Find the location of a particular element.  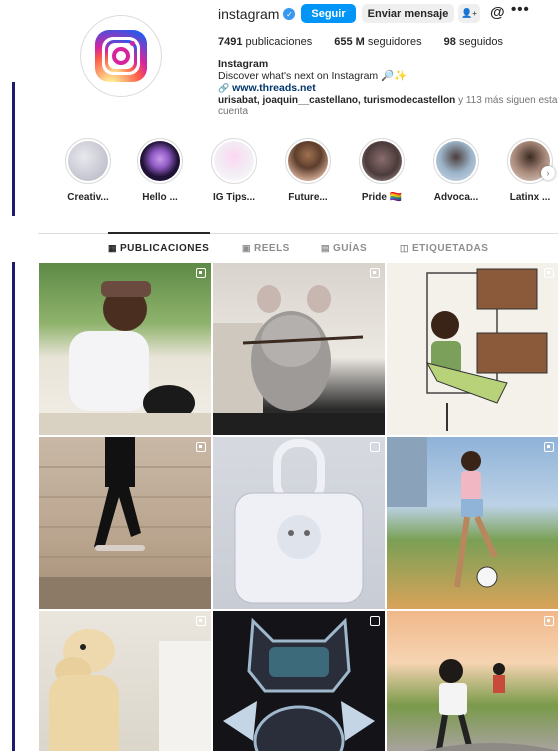

posts-count-label: publicaciones is located at coordinates (279, 42).